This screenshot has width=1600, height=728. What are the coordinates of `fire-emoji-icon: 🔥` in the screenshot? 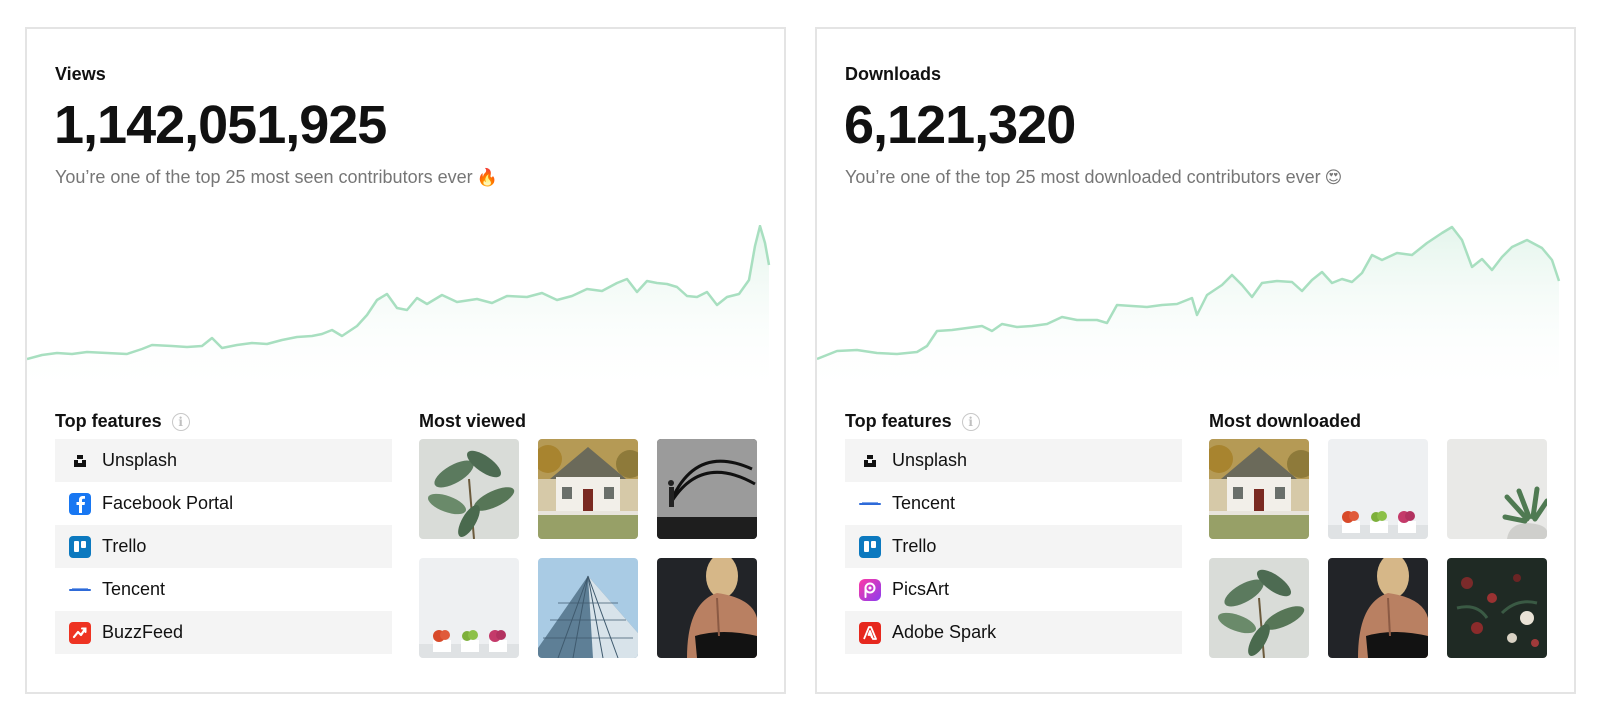 It's located at (487, 177).